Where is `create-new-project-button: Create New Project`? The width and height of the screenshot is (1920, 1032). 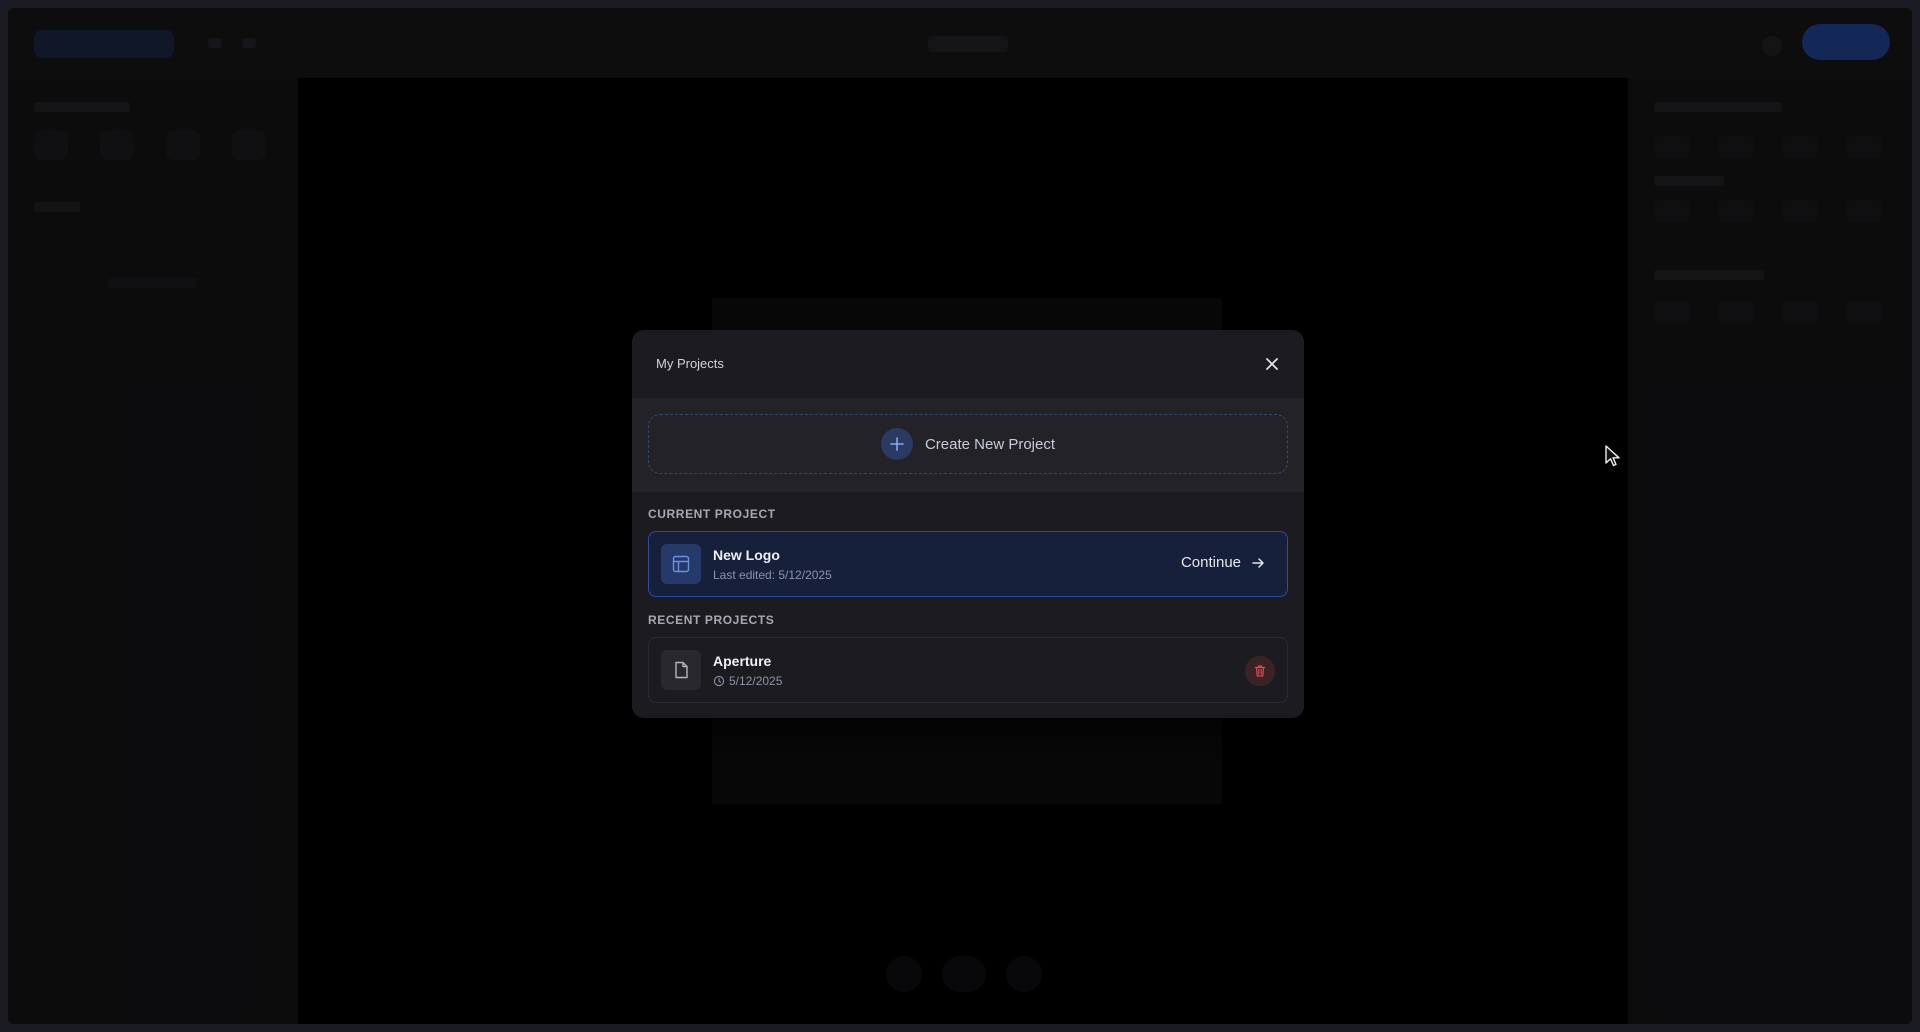
create-new-project-button: Create New Project is located at coordinates (968, 444).